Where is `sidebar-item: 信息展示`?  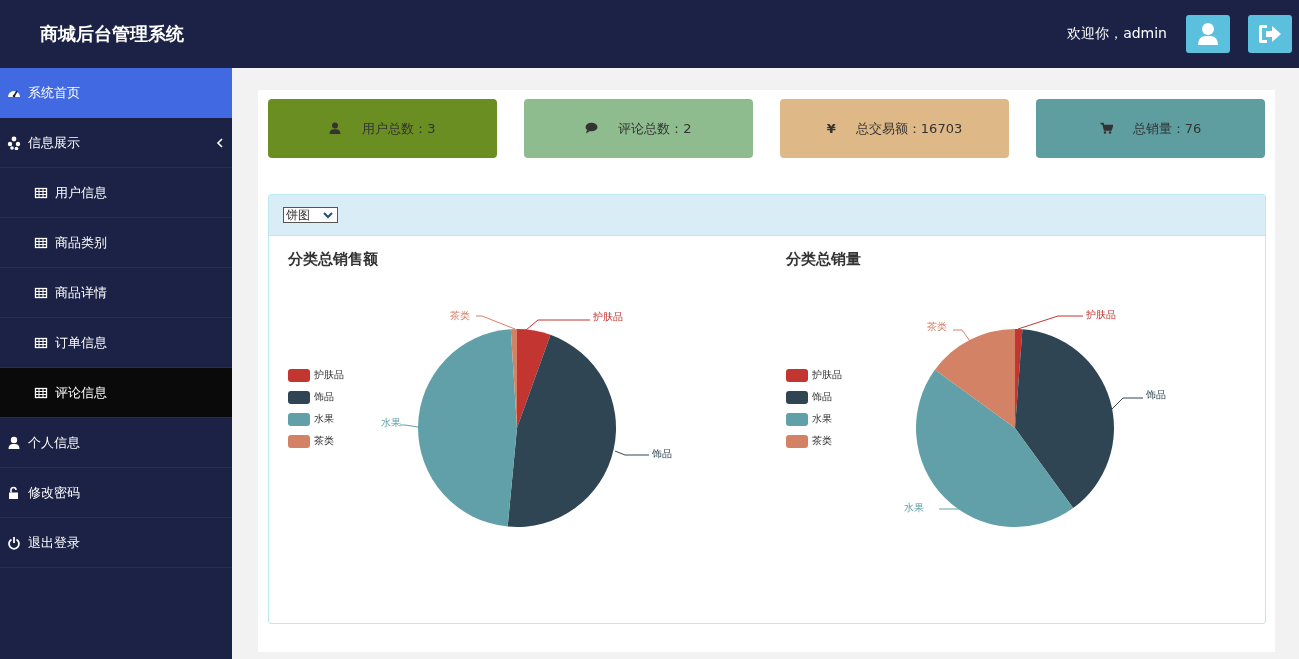 sidebar-item: 信息展示 is located at coordinates (116, 143).